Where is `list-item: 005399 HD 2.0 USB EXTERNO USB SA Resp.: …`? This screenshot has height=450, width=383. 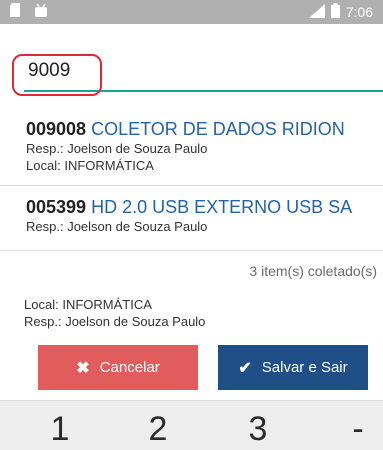 list-item: 005399 HD 2.0 USB EXTERNO USB SA Resp.: … is located at coordinates (201, 215).